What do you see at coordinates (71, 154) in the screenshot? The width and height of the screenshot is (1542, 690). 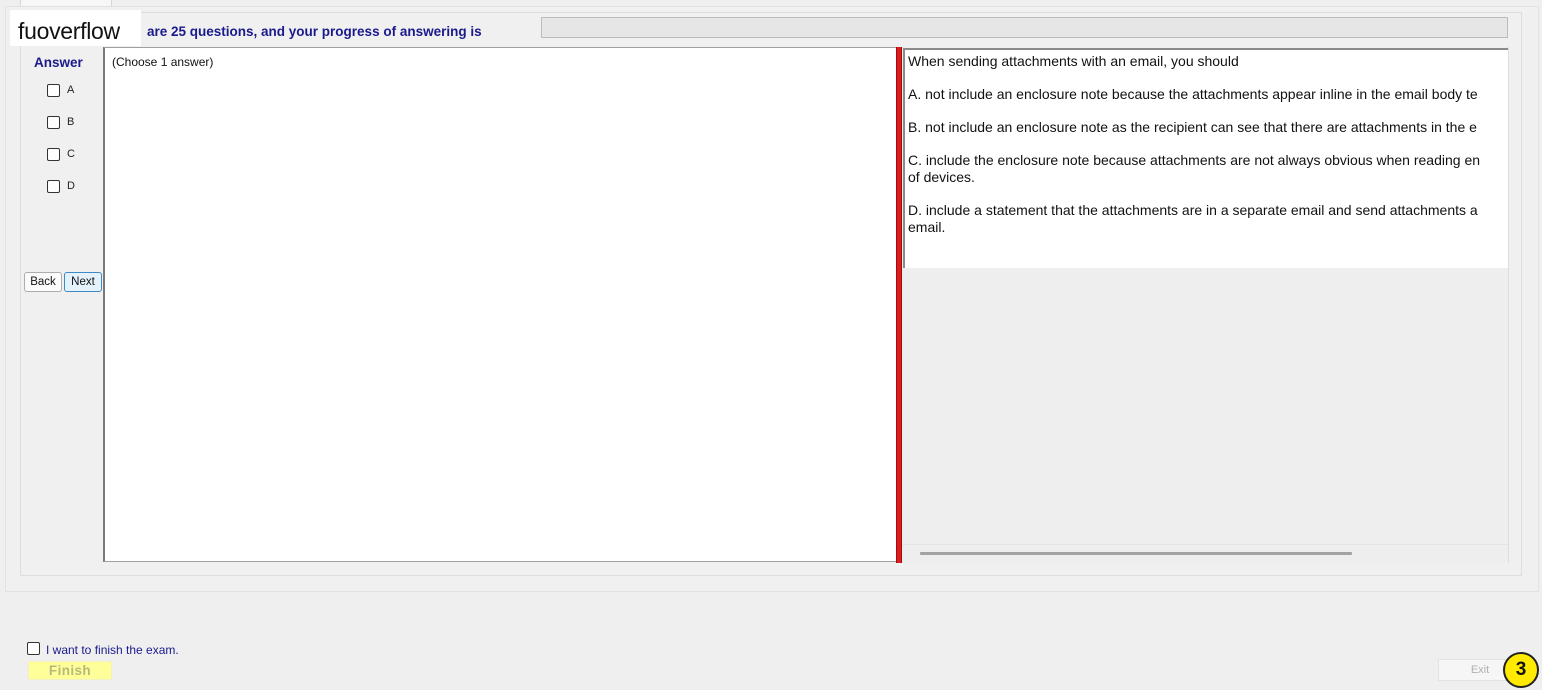 I see `option-c-label: C` at bounding box center [71, 154].